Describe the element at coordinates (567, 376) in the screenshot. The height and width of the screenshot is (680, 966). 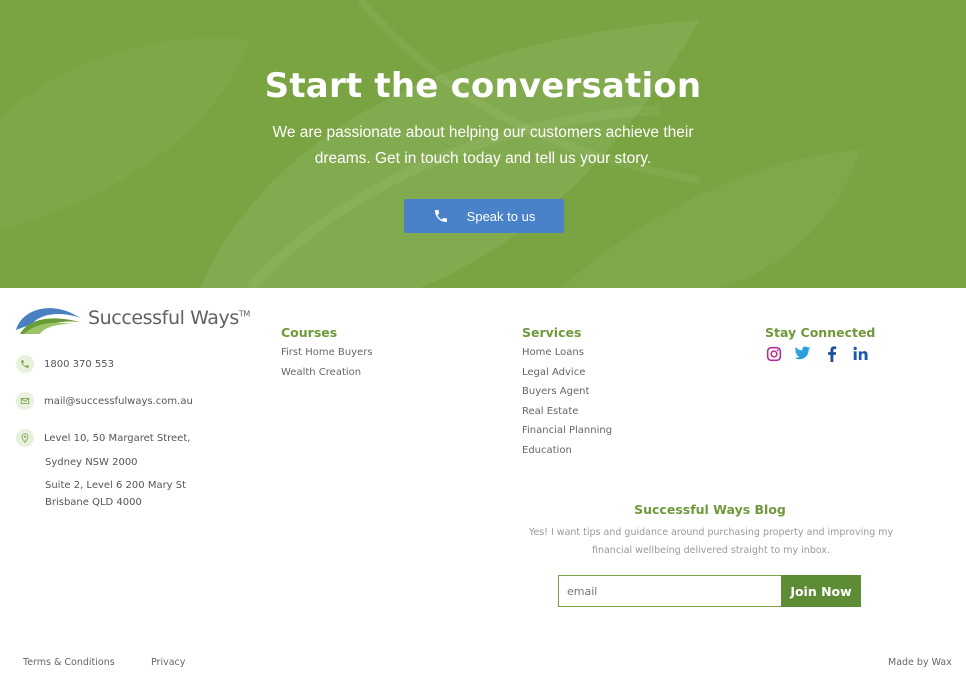
I see `services-item: Legal Advice` at that location.